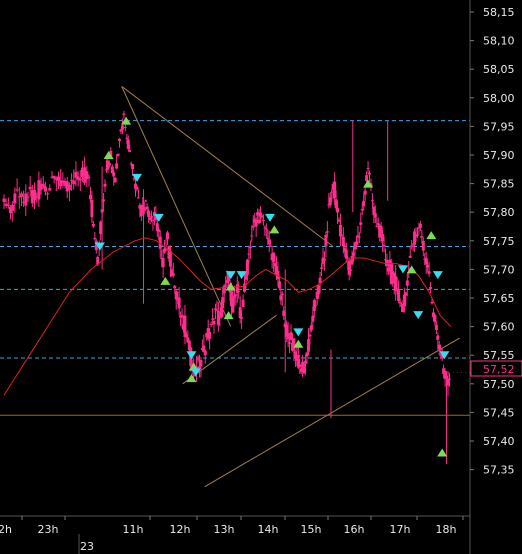  Describe the element at coordinates (499, 384) in the screenshot. I see `y-tick-label: 57,50` at that location.